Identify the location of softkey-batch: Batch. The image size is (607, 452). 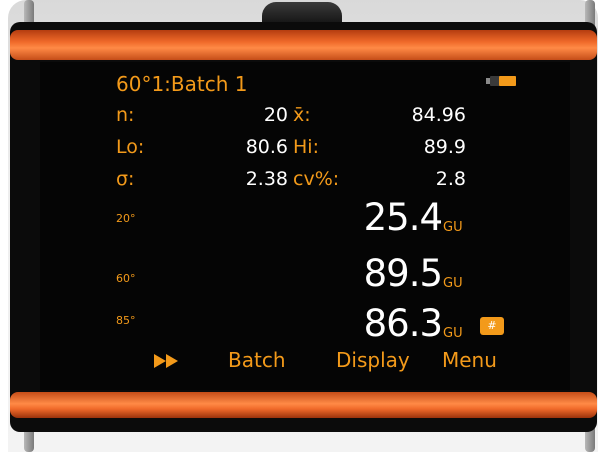
(257, 360).